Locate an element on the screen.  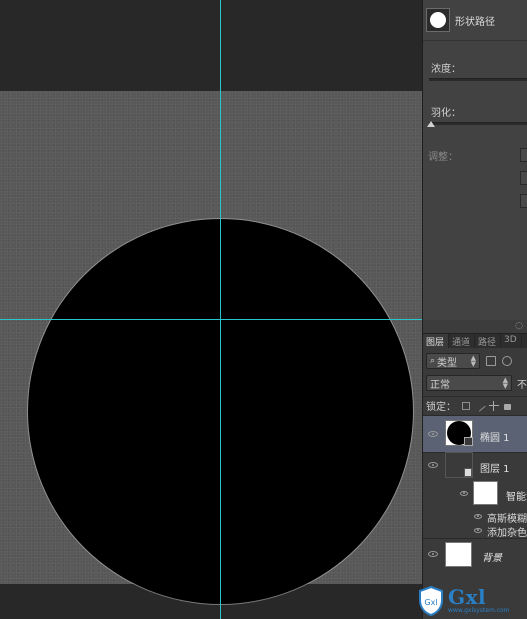
opacity-label: 不 is located at coordinates (522, 385).